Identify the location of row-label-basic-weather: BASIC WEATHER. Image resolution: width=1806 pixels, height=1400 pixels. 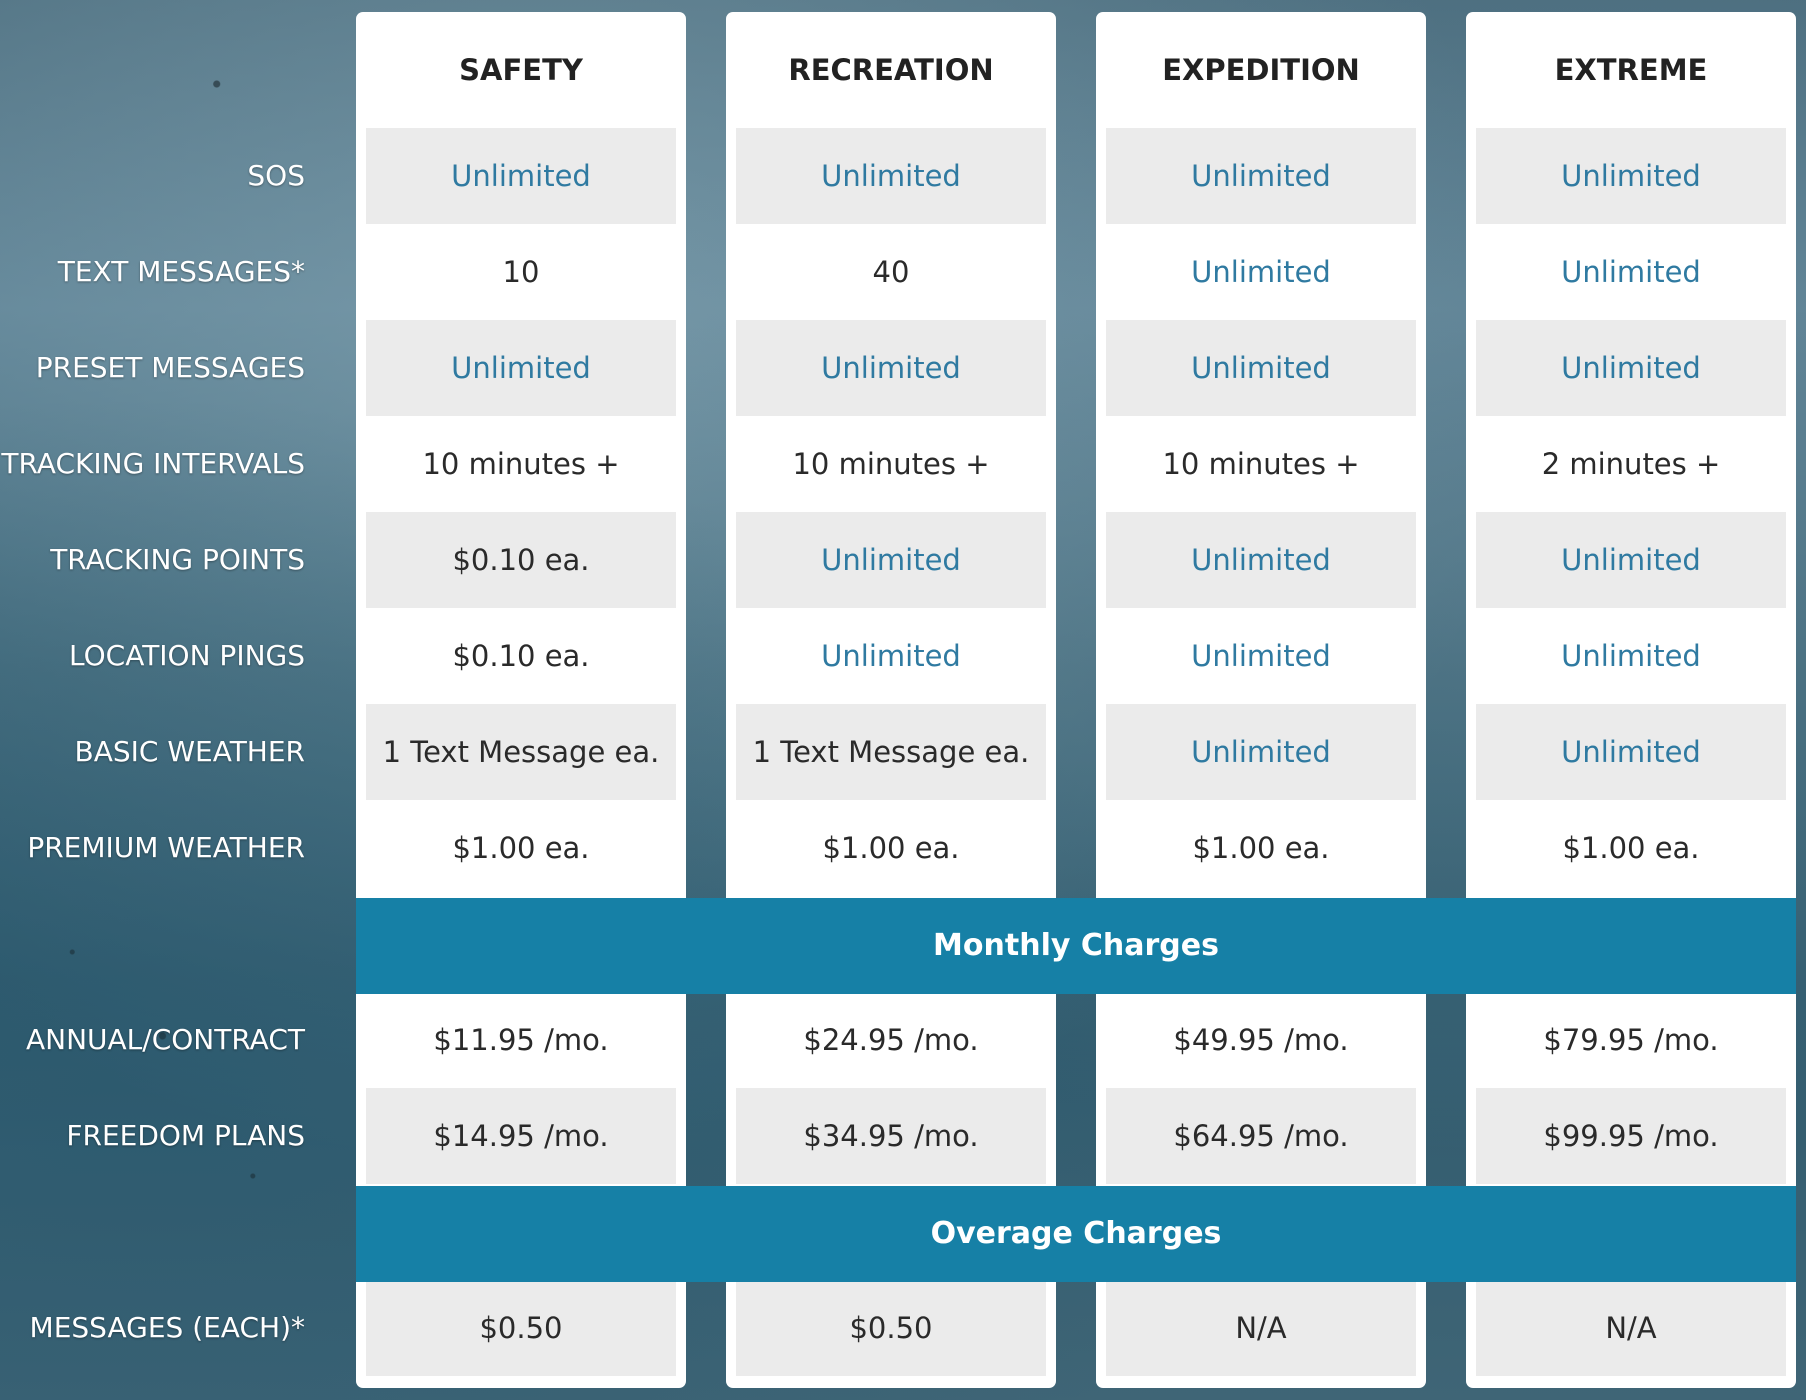
(189, 751).